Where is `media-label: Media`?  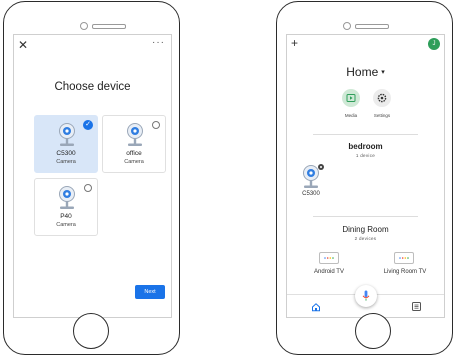 media-label: Media is located at coordinates (351, 115).